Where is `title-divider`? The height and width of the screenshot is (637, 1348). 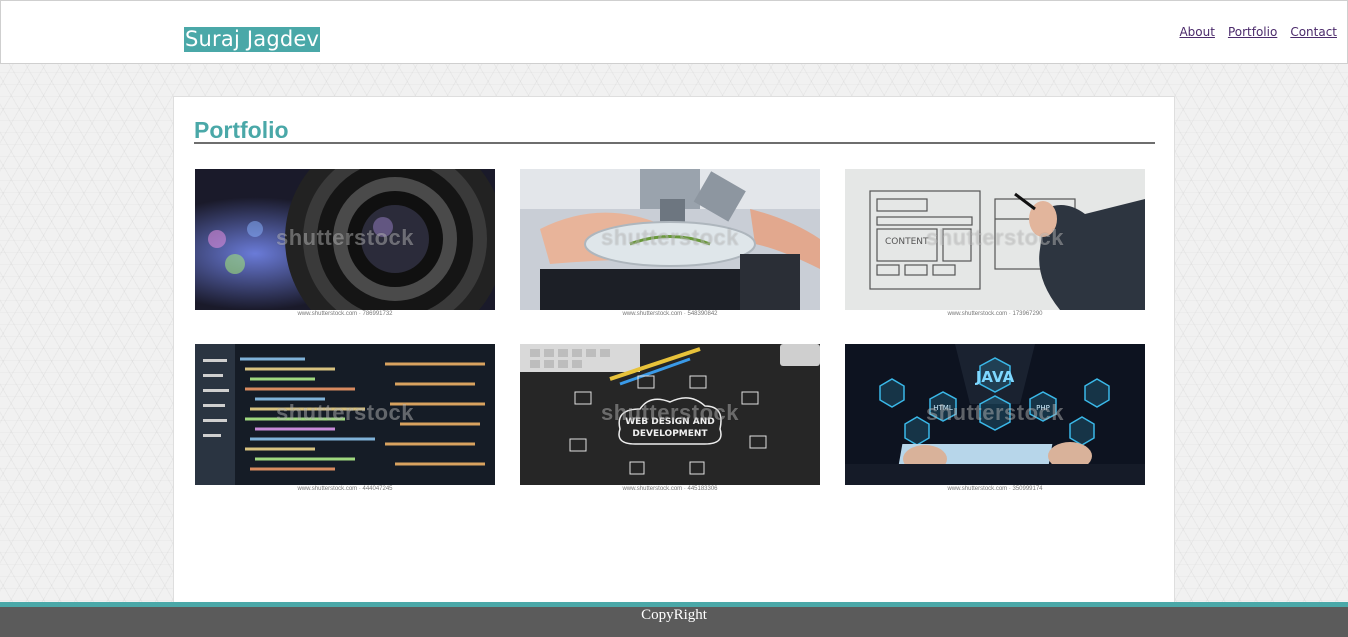
title-divider is located at coordinates (674, 143).